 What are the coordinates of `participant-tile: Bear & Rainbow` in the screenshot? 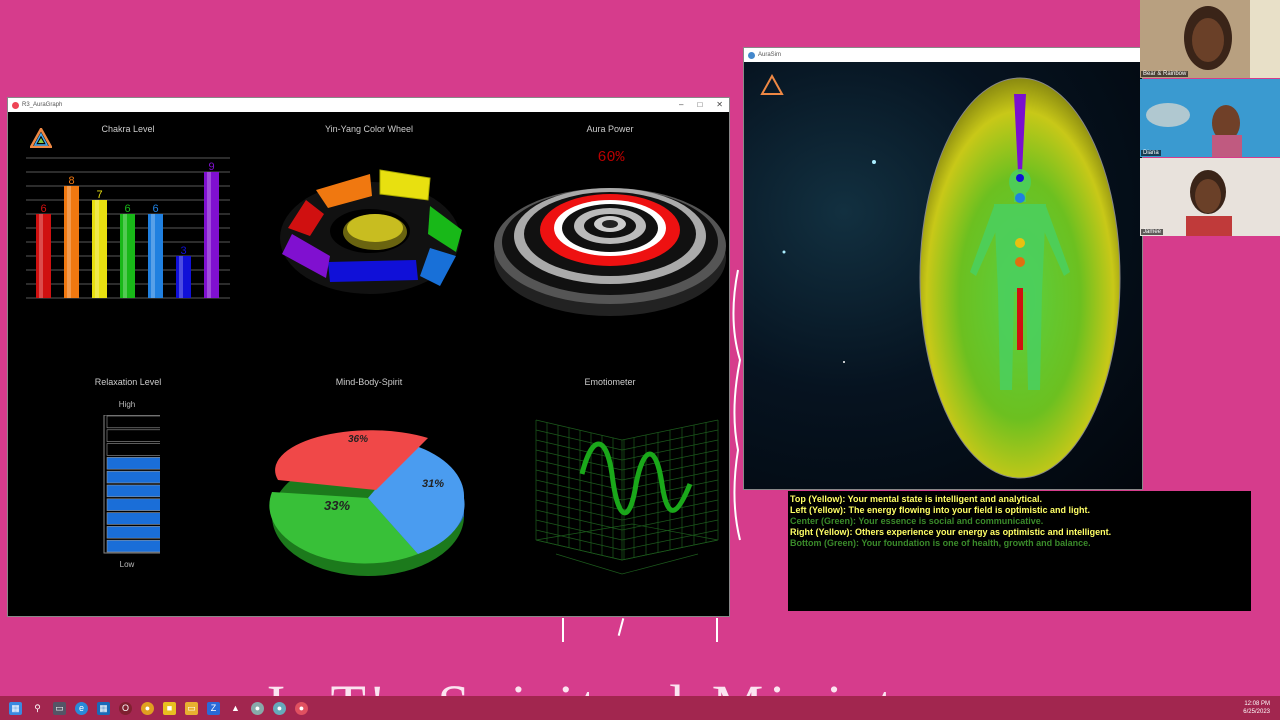 It's located at (1210, 39).